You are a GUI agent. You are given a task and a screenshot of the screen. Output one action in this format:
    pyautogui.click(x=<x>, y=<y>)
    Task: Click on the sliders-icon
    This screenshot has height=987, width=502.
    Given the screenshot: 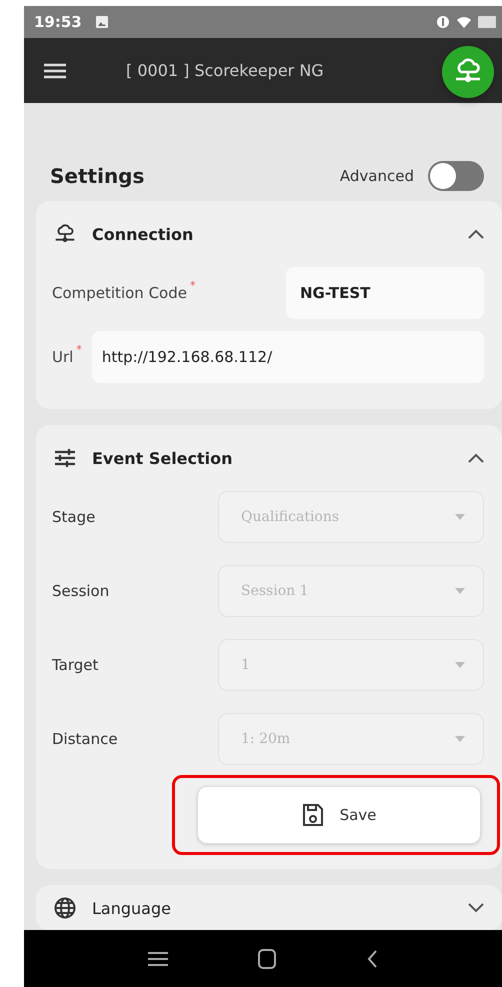 What is the action you would take?
    pyautogui.click(x=65, y=458)
    